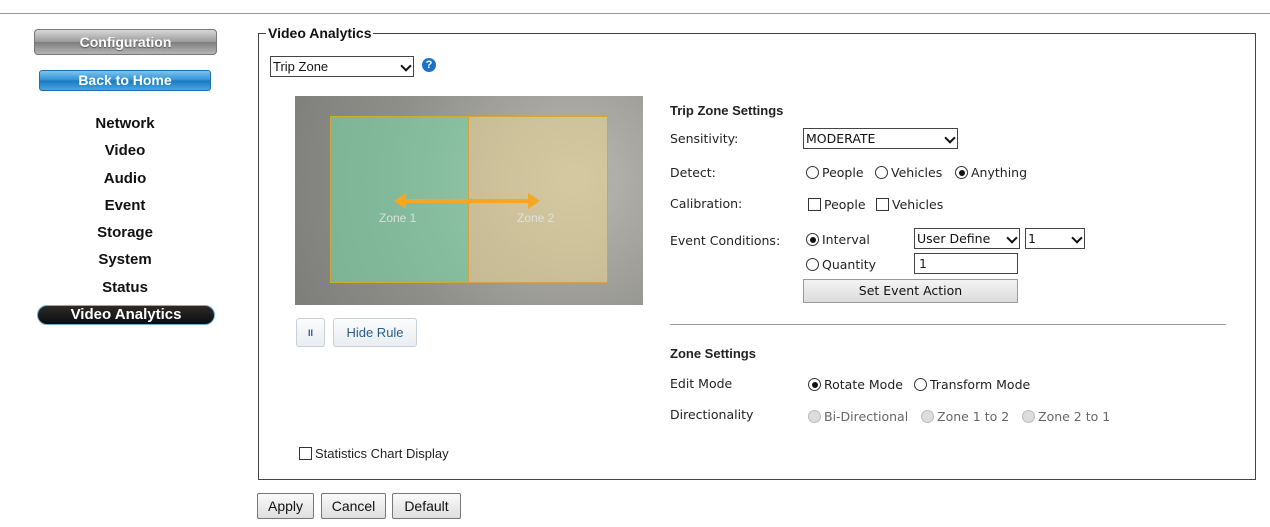 The width and height of the screenshot is (1270, 527). Describe the element at coordinates (812, 239) in the screenshot. I see `interval-radio` at that location.